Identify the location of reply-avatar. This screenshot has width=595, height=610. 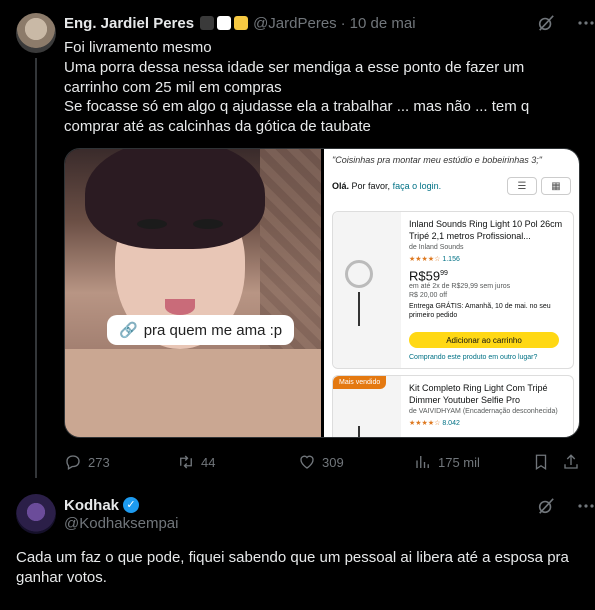
(36, 514).